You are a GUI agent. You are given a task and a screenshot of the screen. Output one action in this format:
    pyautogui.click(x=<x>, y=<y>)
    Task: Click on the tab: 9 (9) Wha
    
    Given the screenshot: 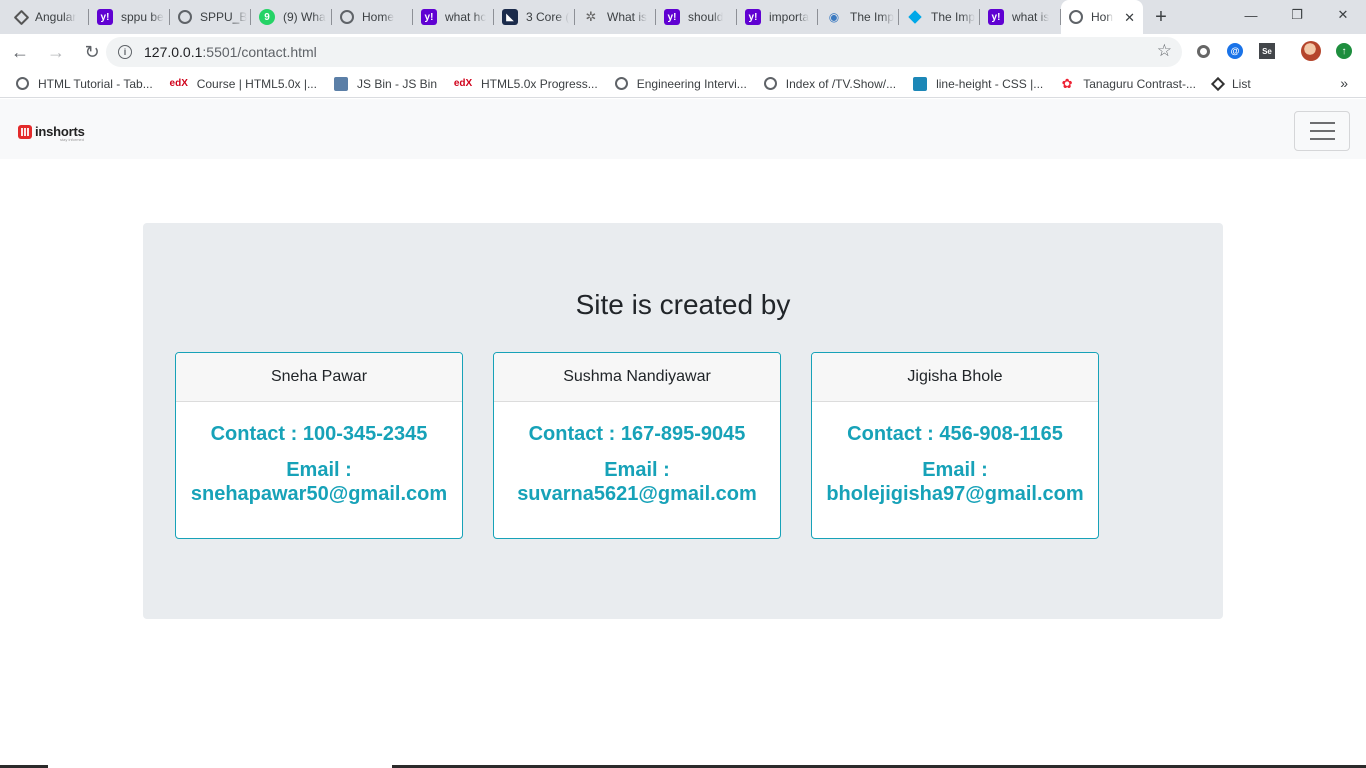 What is the action you would take?
    pyautogui.click(x=291, y=17)
    